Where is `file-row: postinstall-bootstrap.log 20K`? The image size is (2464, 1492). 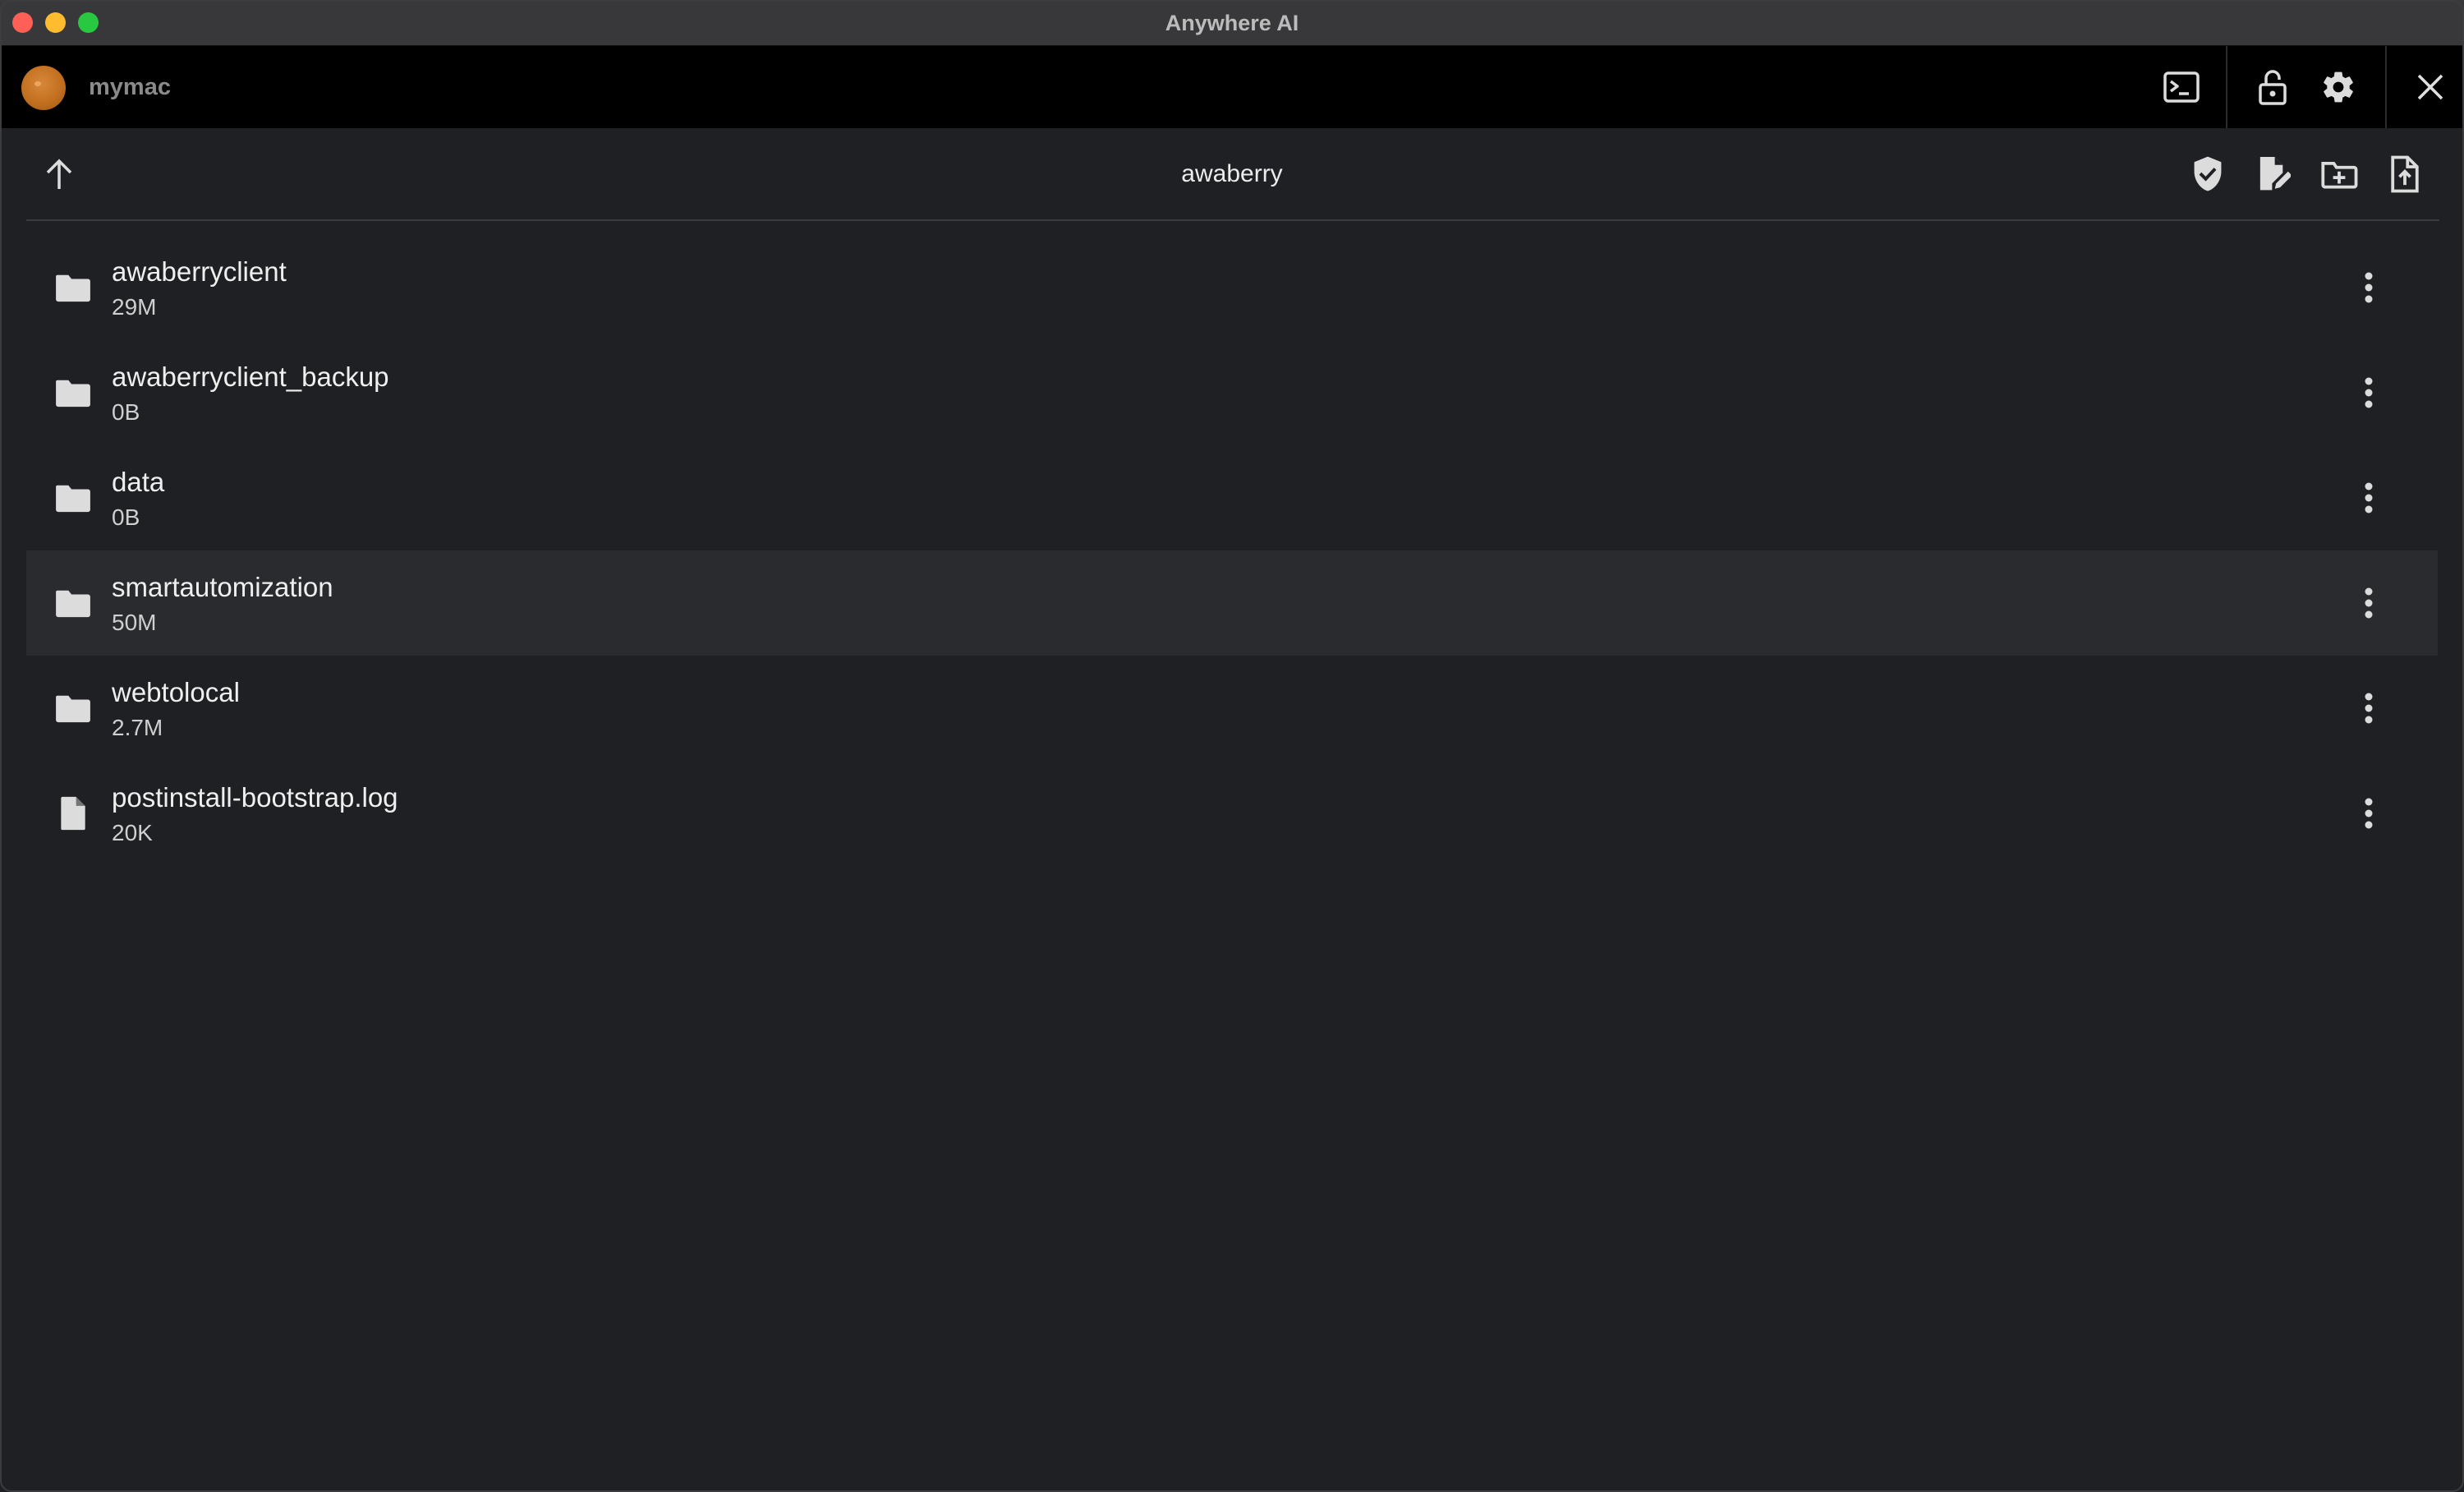 file-row: postinstall-bootstrap.log 20K is located at coordinates (1232, 813).